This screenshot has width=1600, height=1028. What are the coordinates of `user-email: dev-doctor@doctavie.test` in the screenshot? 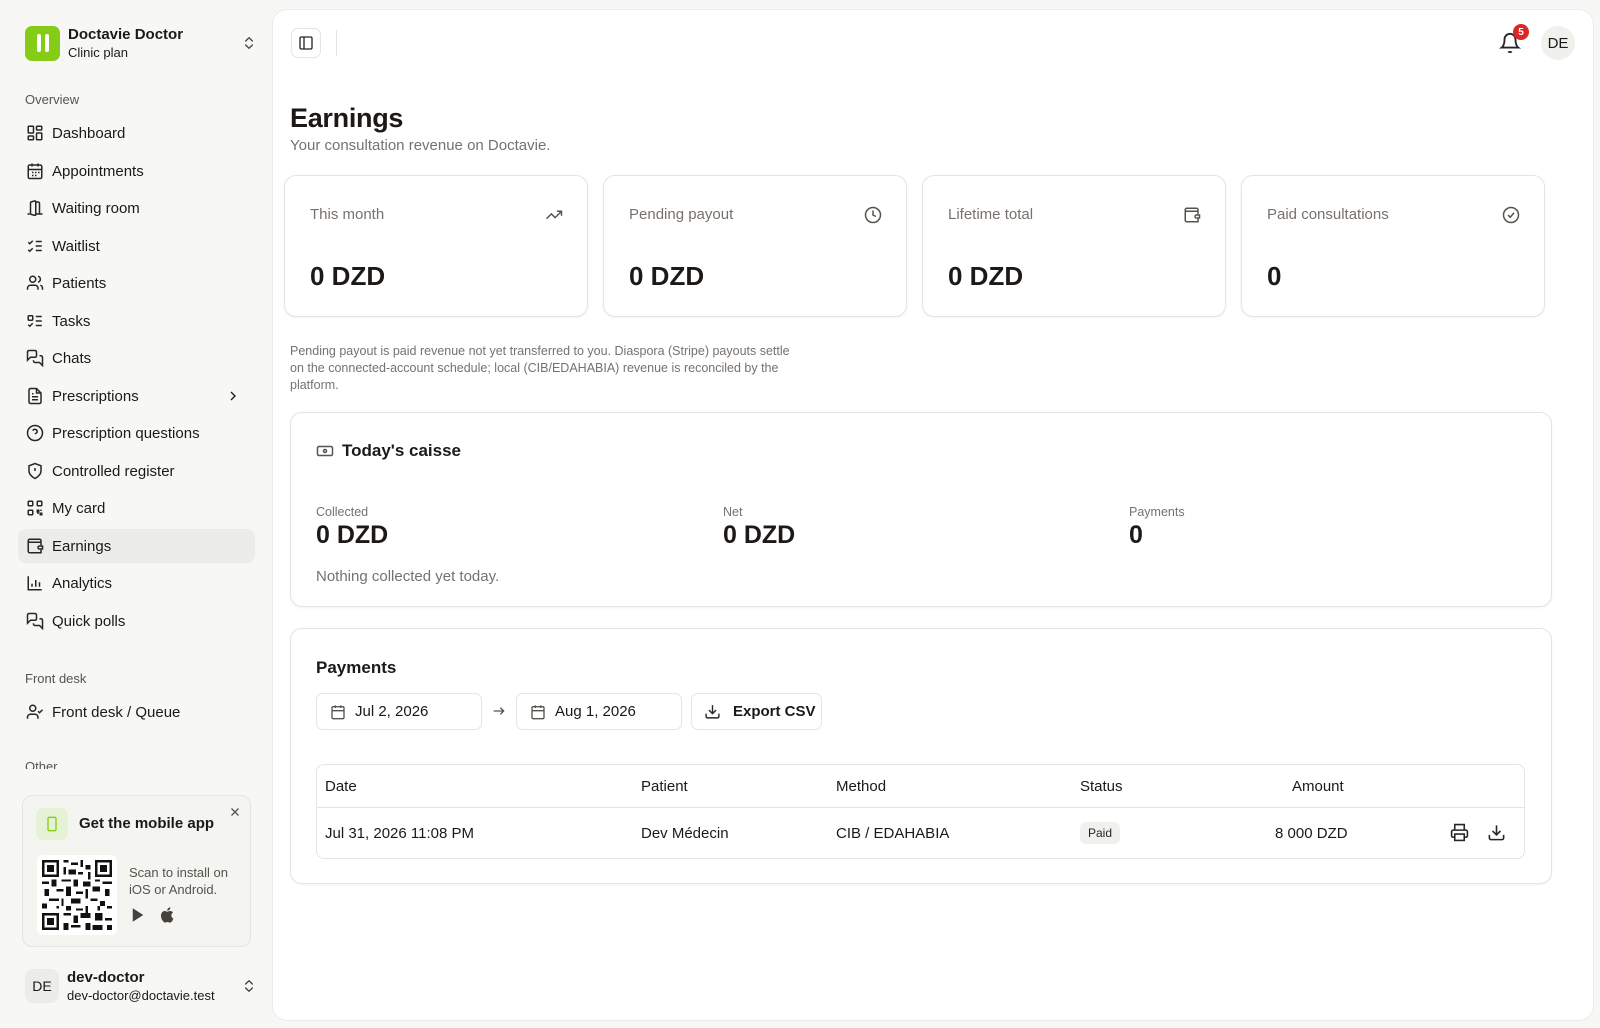 It's located at (141, 995).